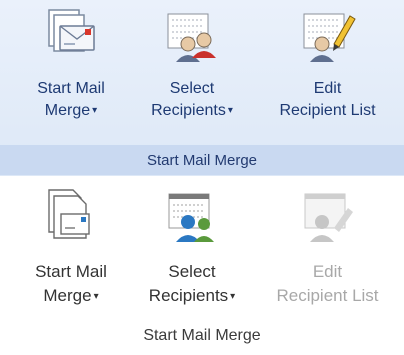  I want to click on document-envelope-icon, so click(69, 214).